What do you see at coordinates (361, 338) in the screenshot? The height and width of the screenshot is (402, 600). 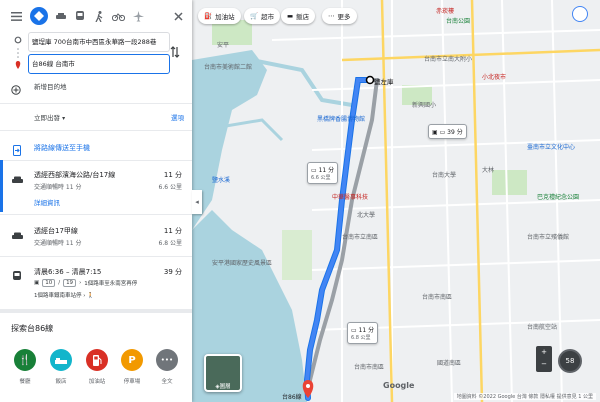 I see `callout-distance: 6.8 公里` at bounding box center [361, 338].